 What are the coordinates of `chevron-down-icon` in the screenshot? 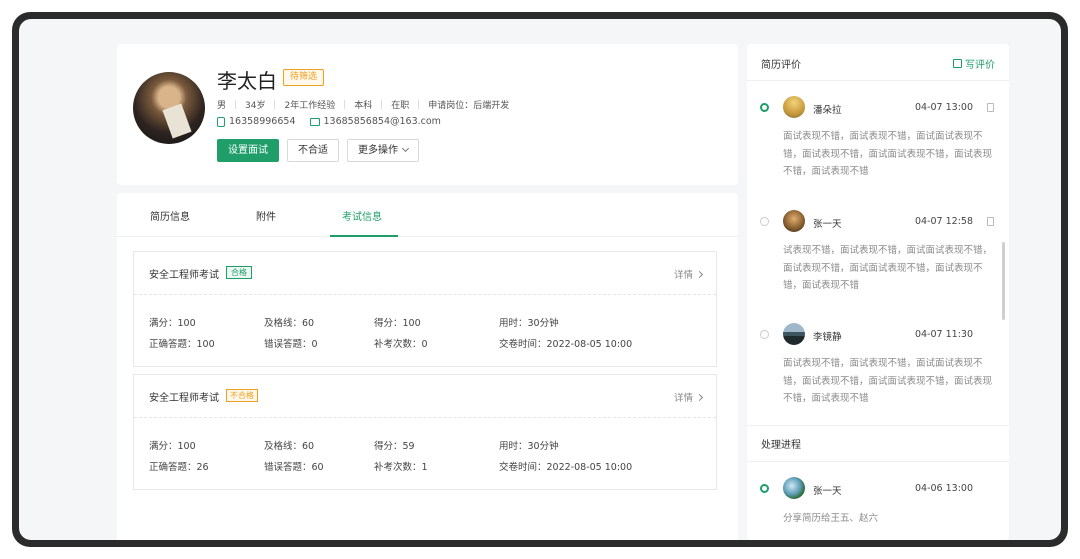 It's located at (405, 148).